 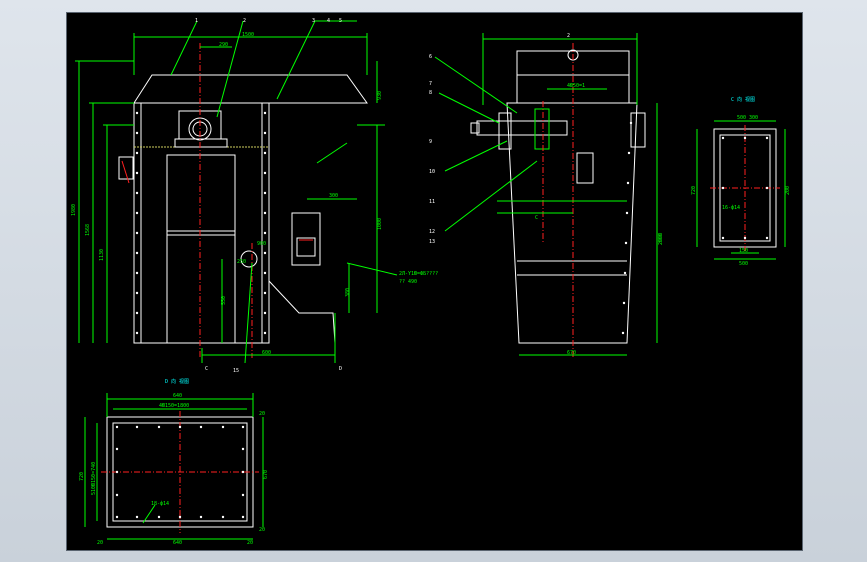 What do you see at coordinates (418, 274) in the screenshot?
I see `front-note: 2Л-Y1Ю=ФБ????` at bounding box center [418, 274].